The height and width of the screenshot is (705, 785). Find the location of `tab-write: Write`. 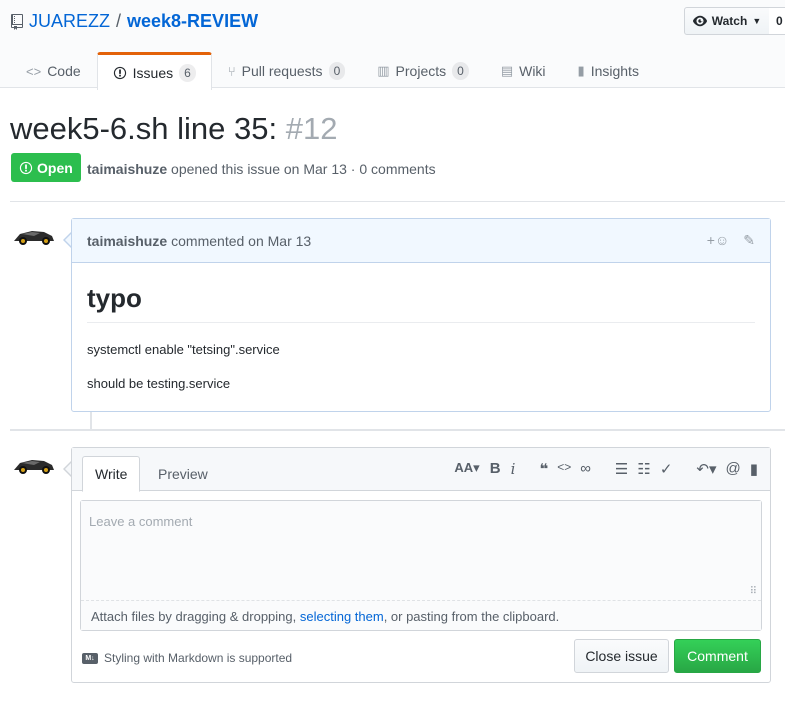

tab-write: Write is located at coordinates (111, 474).